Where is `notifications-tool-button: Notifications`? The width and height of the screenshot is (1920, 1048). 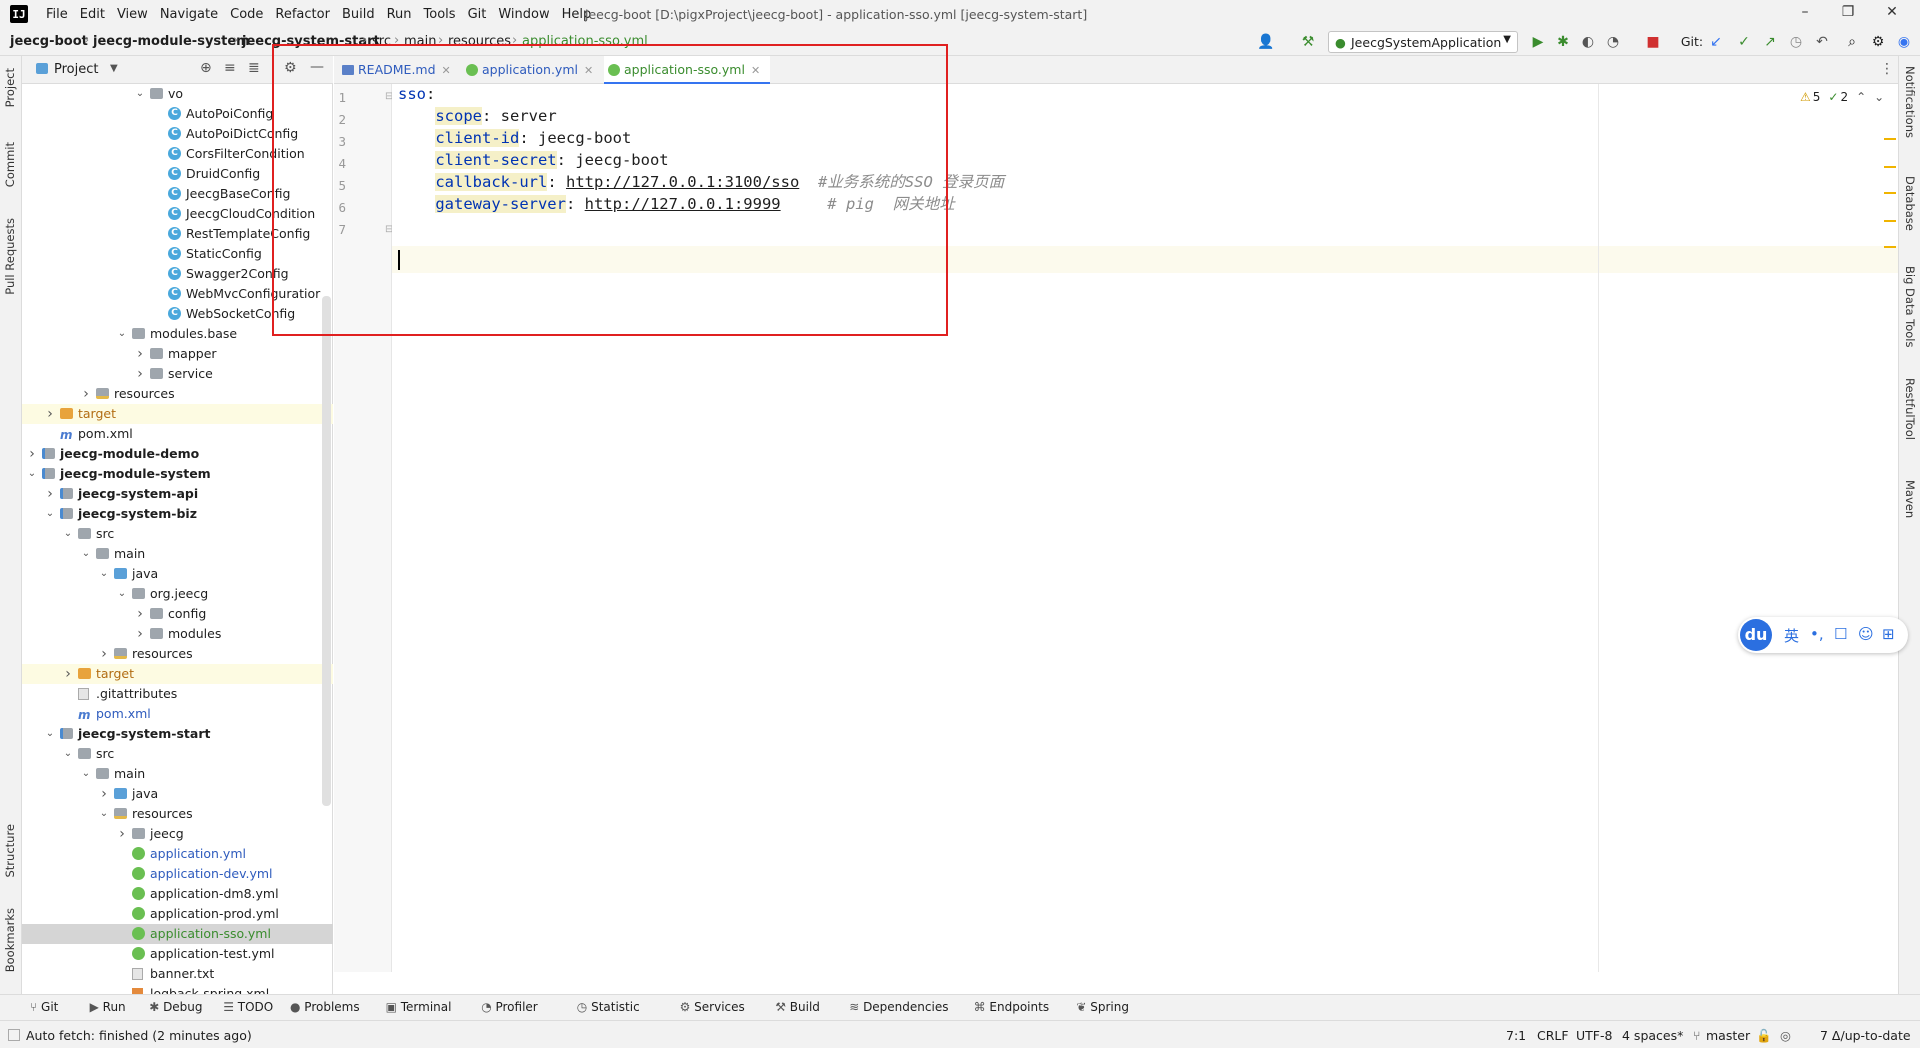 notifications-tool-button: Notifications is located at coordinates (1910, 102).